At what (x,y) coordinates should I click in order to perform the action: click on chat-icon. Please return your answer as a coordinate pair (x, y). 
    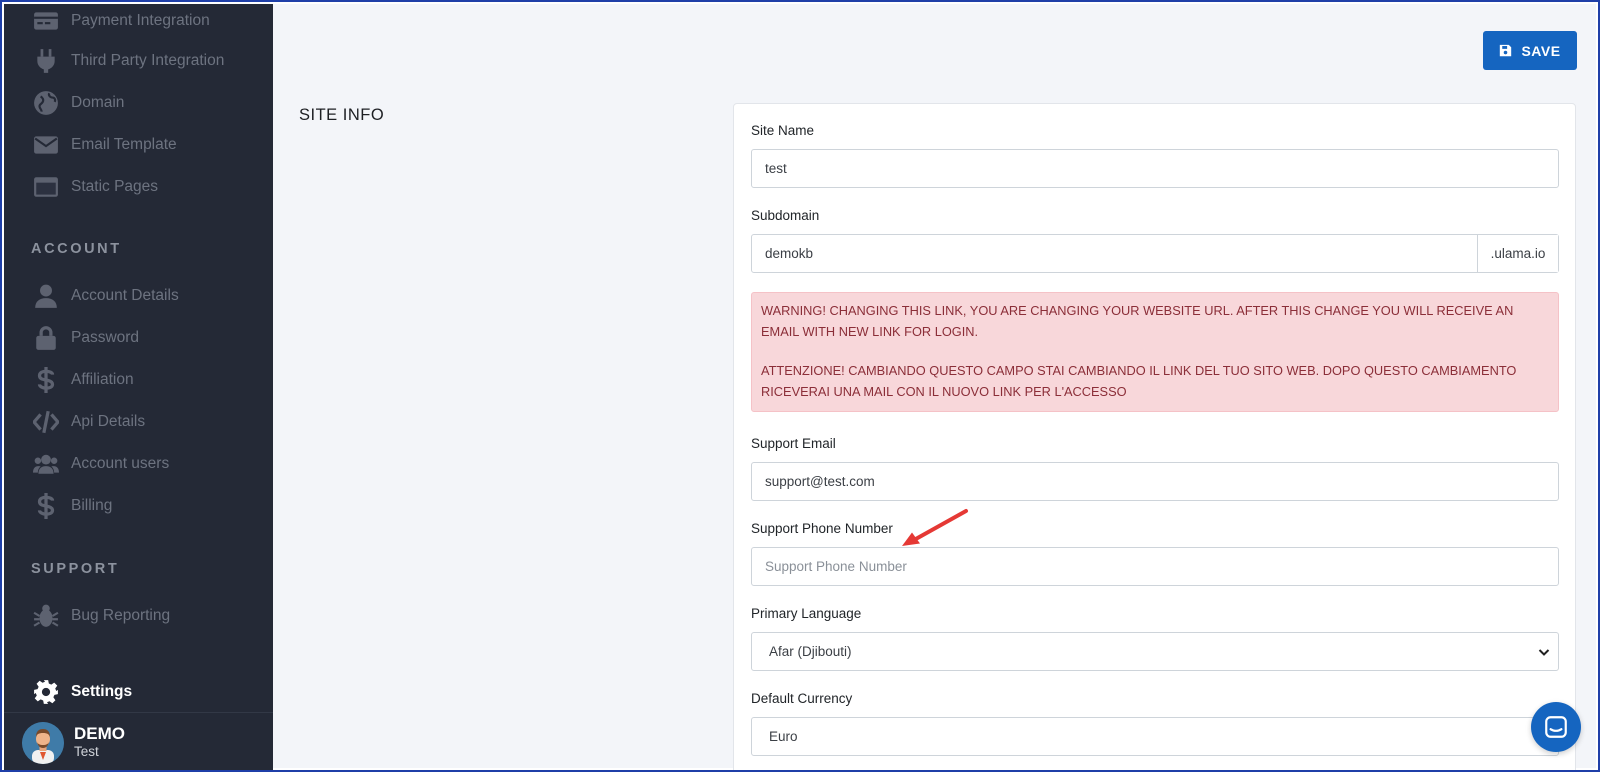
    Looking at the image, I should click on (1556, 727).